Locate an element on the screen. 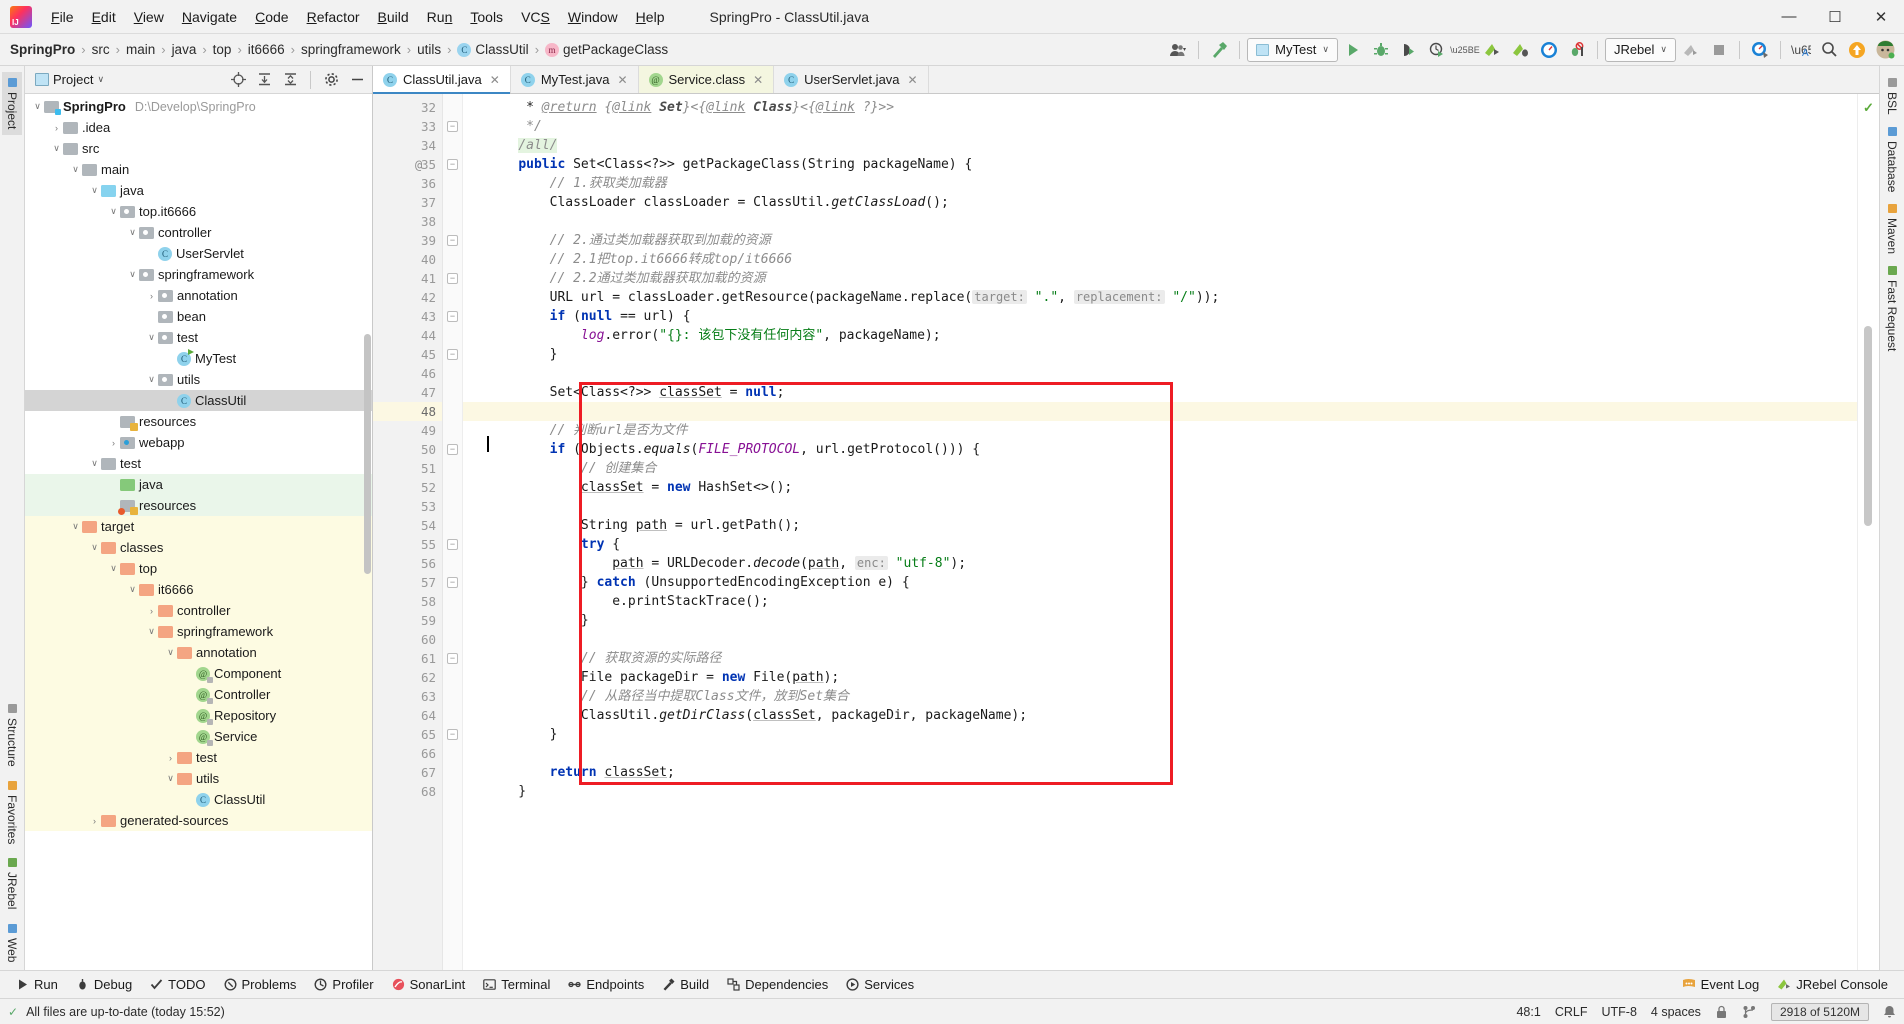  rail-item-project: Project is located at coordinates (12, 104).